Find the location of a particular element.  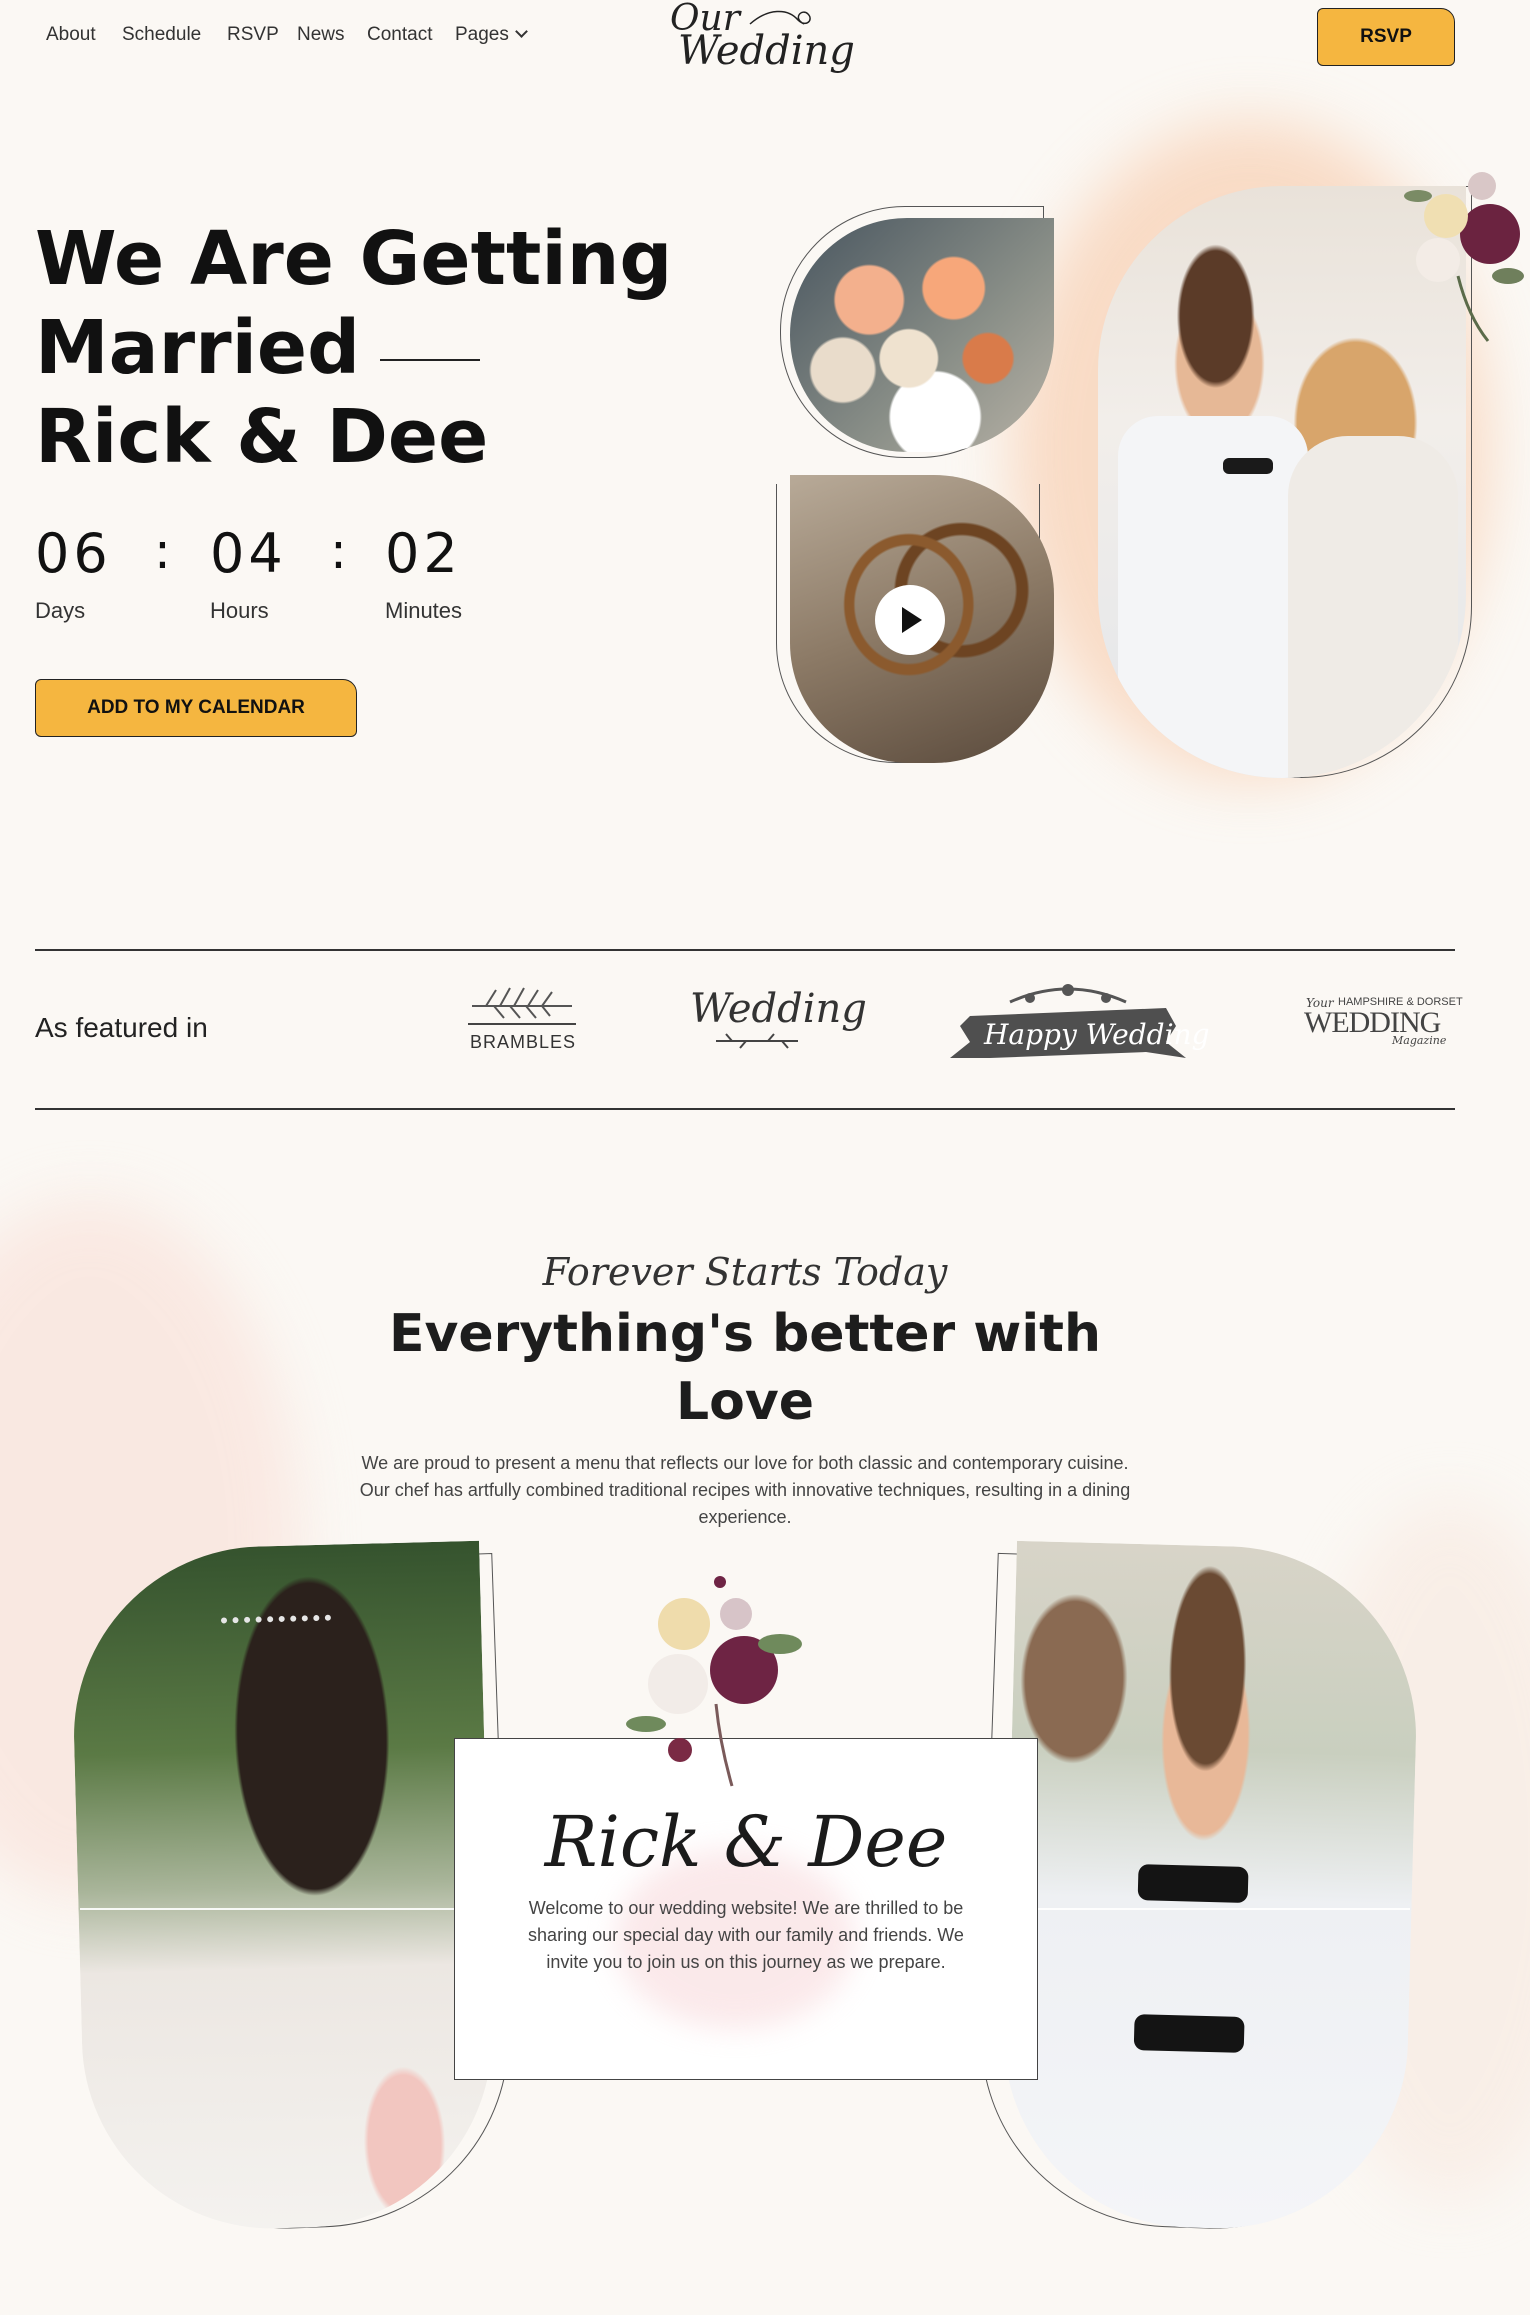

hero-title-line2: Married is located at coordinates (198, 348).